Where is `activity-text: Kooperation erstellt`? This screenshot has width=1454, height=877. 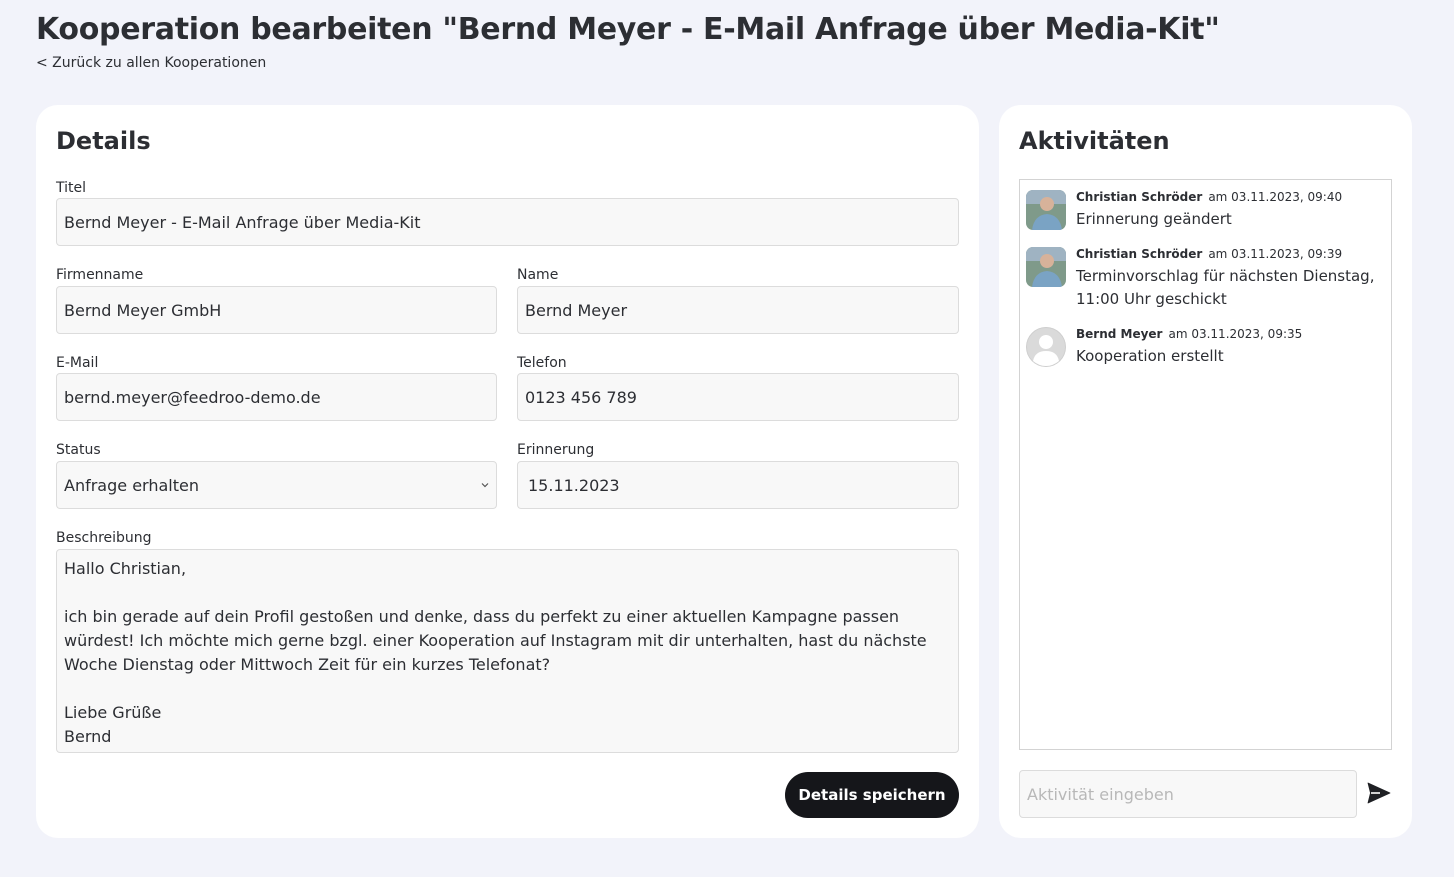
activity-text: Kooperation erstellt is located at coordinates (1150, 356).